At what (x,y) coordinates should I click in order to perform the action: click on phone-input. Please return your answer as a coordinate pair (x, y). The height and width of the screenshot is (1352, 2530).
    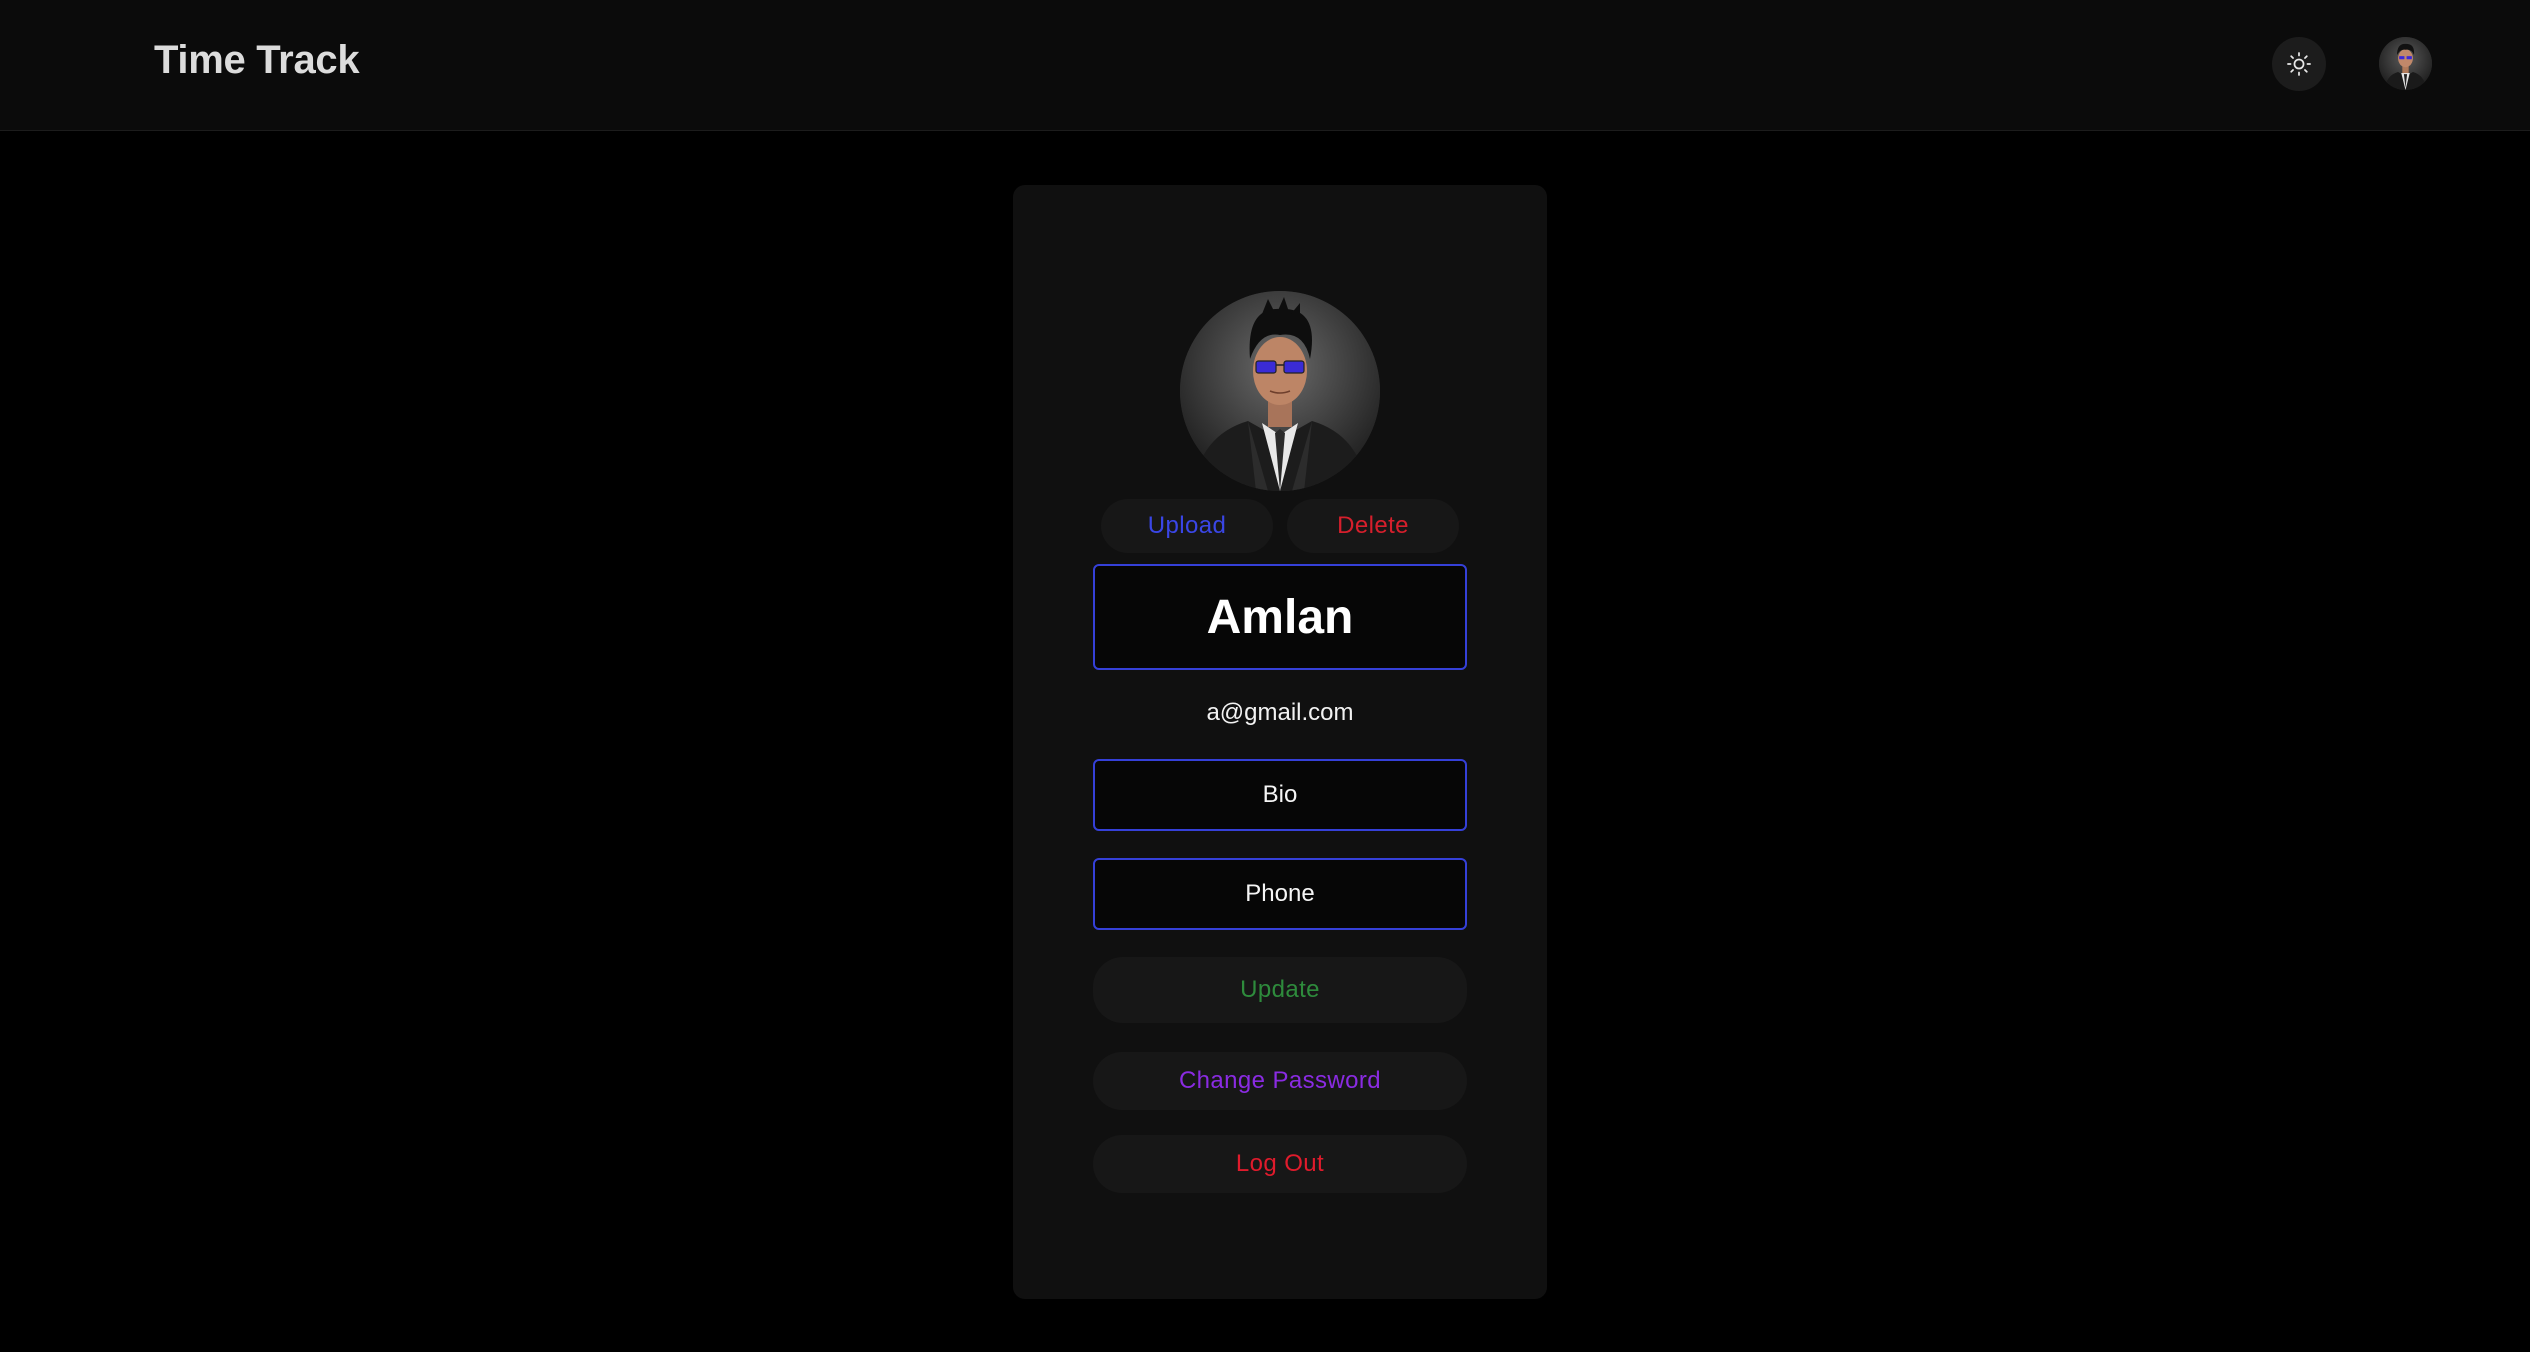
    Looking at the image, I should click on (1280, 894).